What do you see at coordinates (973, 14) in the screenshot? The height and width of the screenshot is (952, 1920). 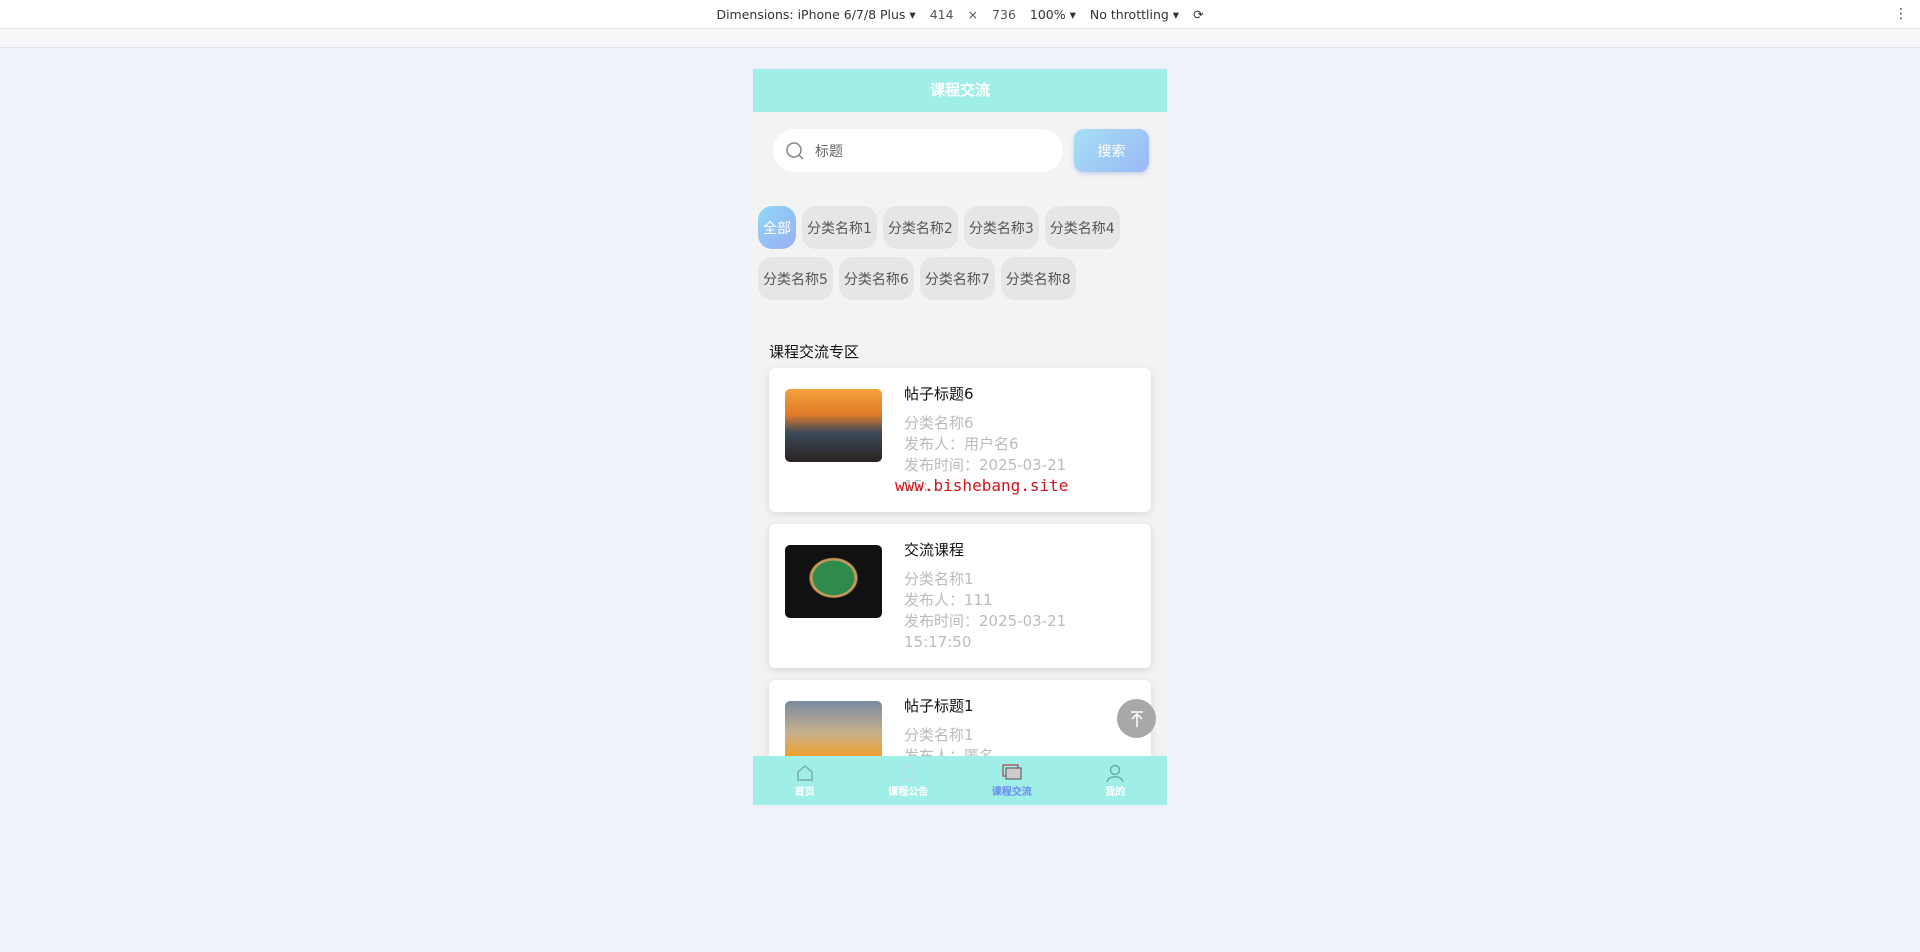 I see `times-sign: ×` at bounding box center [973, 14].